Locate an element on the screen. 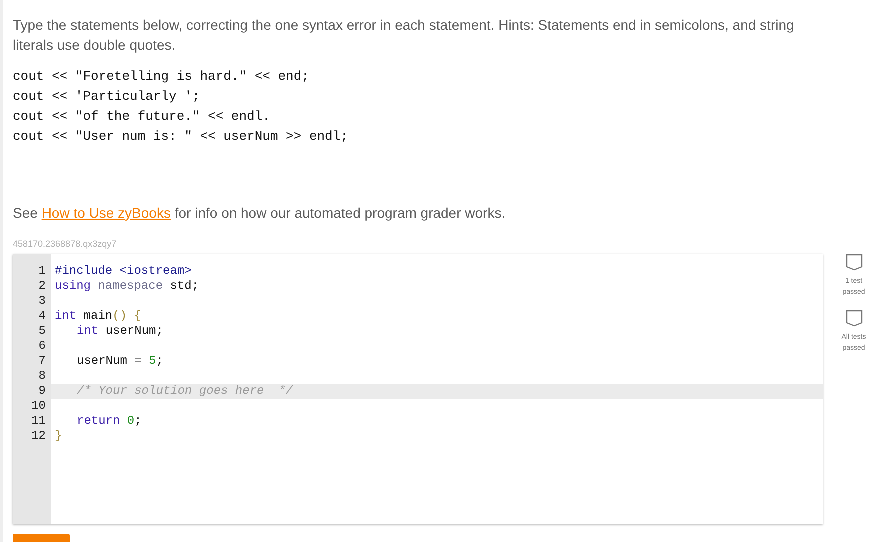  code-statement: cout << "Foretelling is hard." << end; is located at coordinates (161, 77).